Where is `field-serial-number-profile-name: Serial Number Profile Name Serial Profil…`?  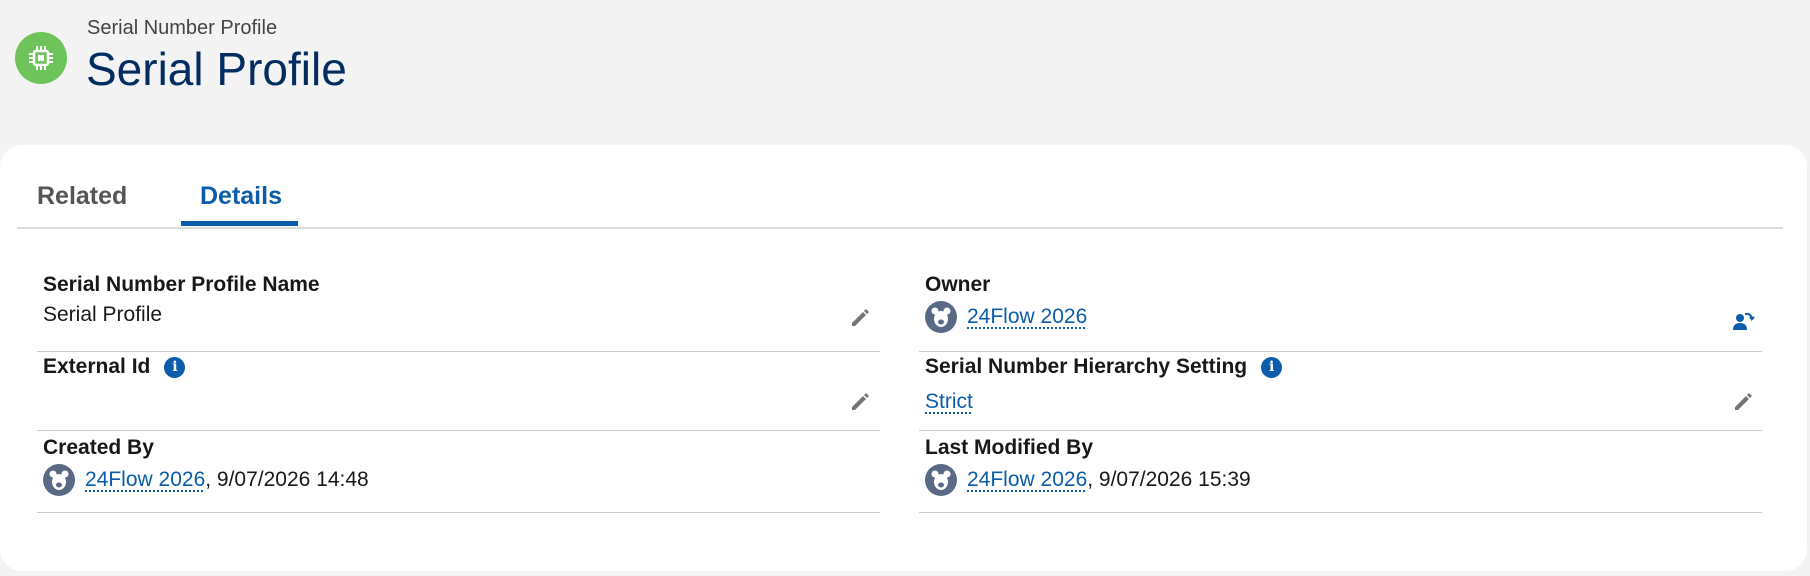 field-serial-number-profile-name: Serial Number Profile Name Serial Profil… is located at coordinates (458, 312).